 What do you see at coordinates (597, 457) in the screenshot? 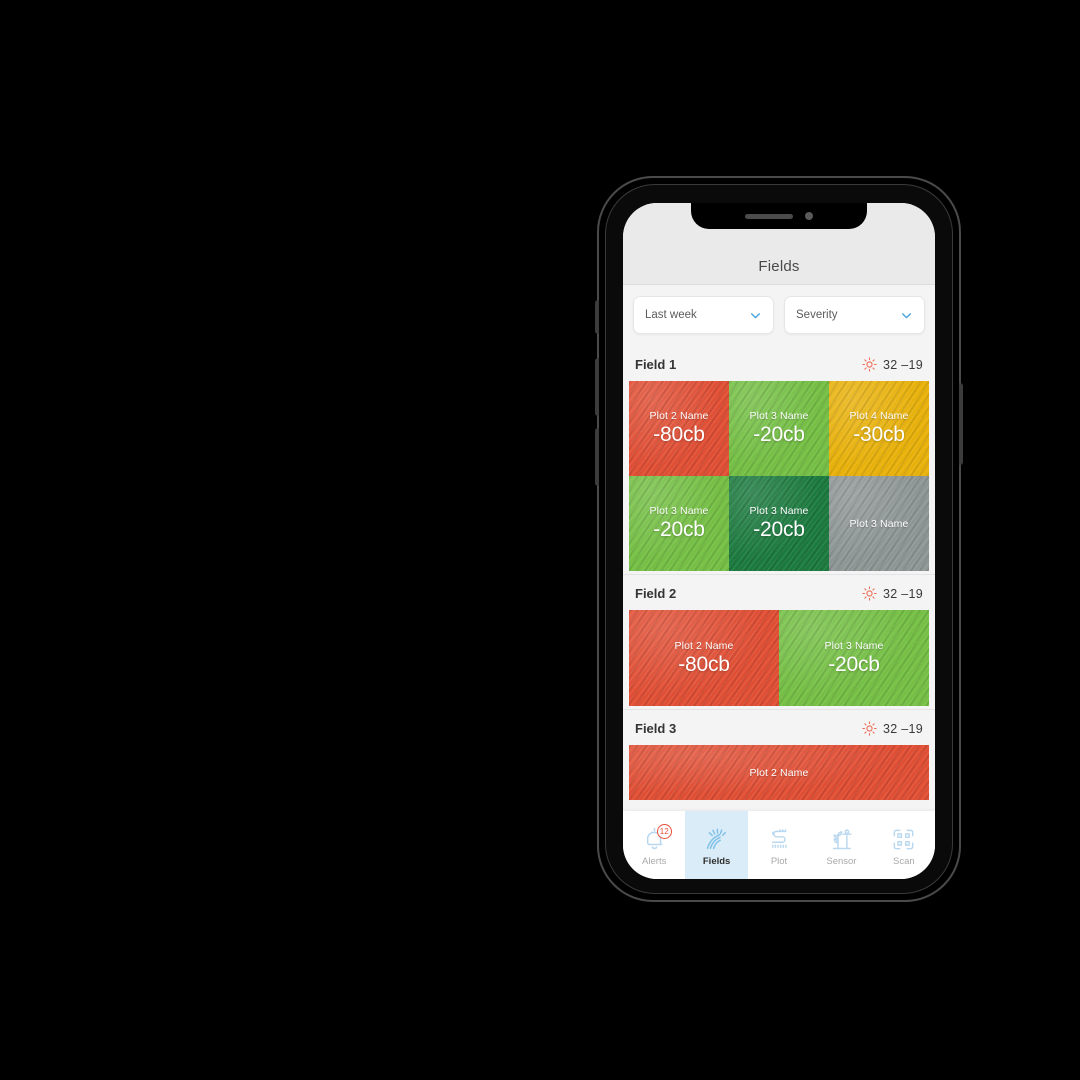
I see `volume-down-button` at bounding box center [597, 457].